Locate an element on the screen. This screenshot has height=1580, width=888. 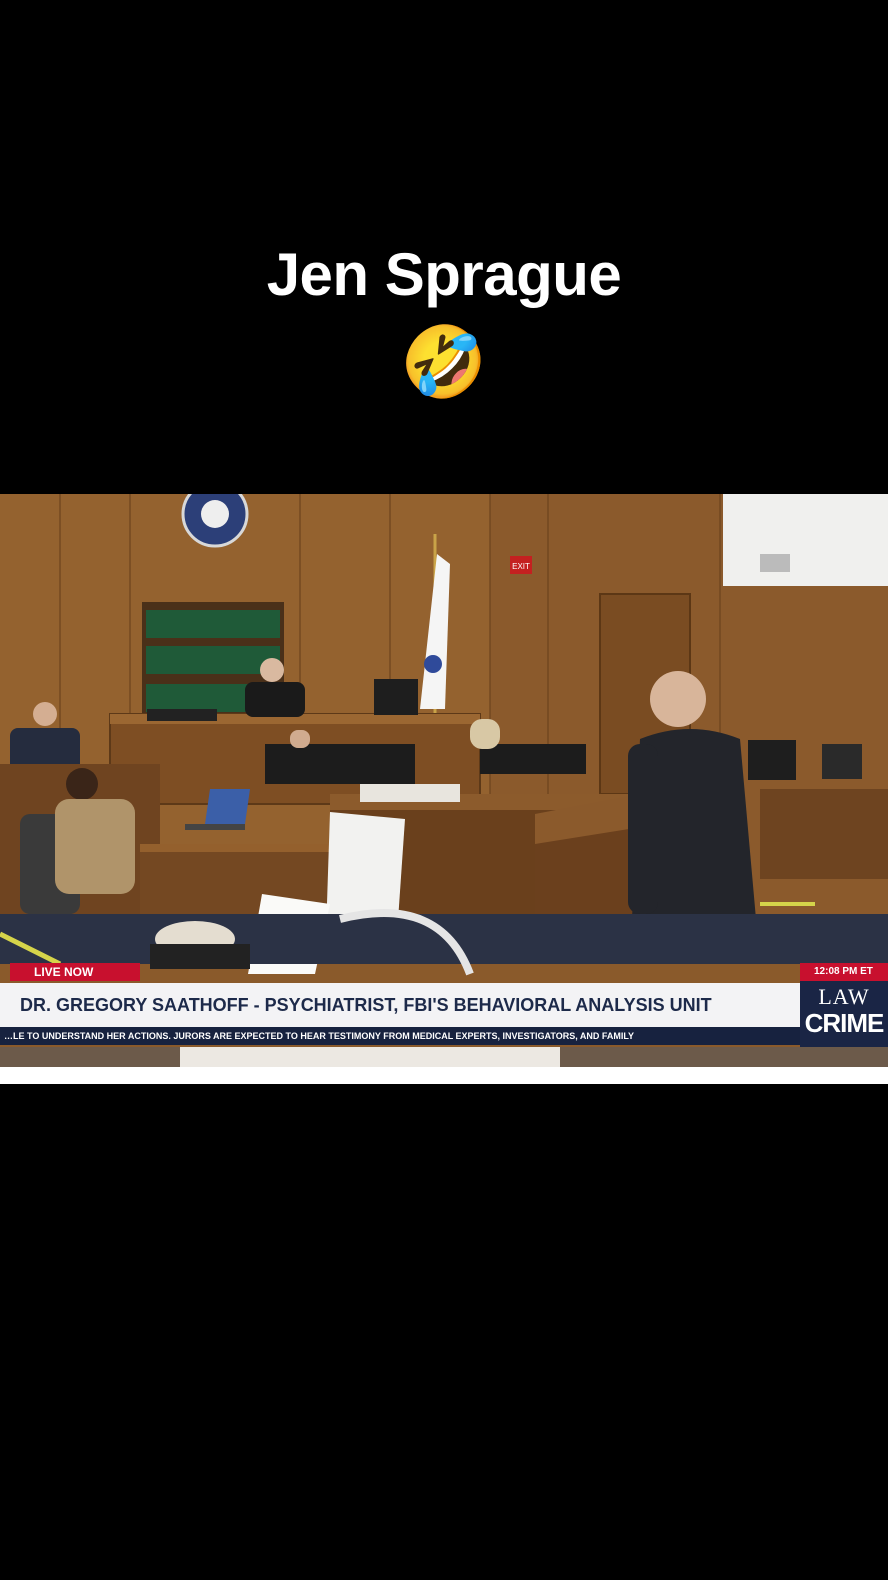
live-now-badge: LIVE NOW is located at coordinates (75, 972).